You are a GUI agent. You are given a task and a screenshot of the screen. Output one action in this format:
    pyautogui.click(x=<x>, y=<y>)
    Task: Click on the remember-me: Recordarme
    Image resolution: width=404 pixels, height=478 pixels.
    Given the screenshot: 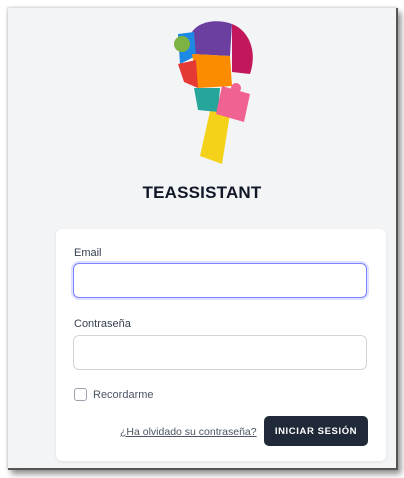 What is the action you would take?
    pyautogui.click(x=114, y=394)
    